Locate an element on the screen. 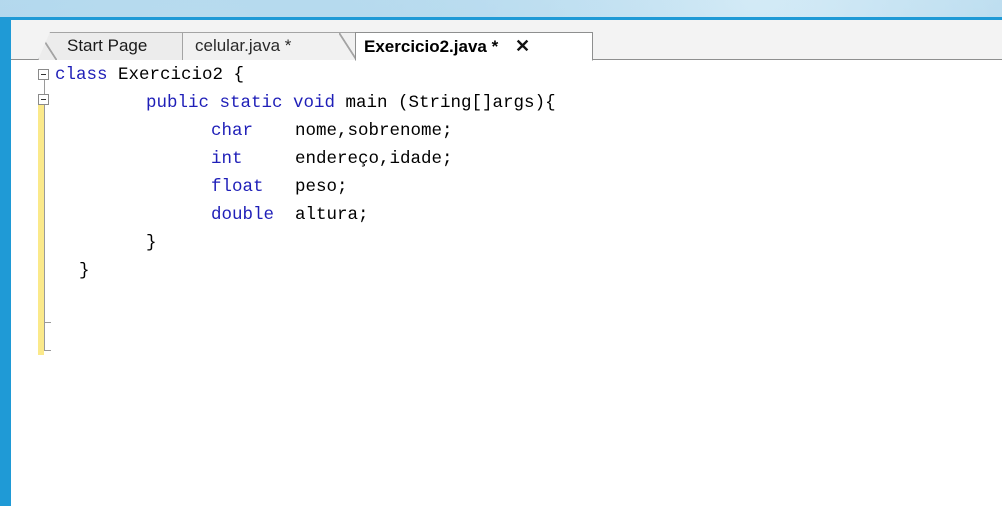  code-keyword: class is located at coordinates (81, 75).